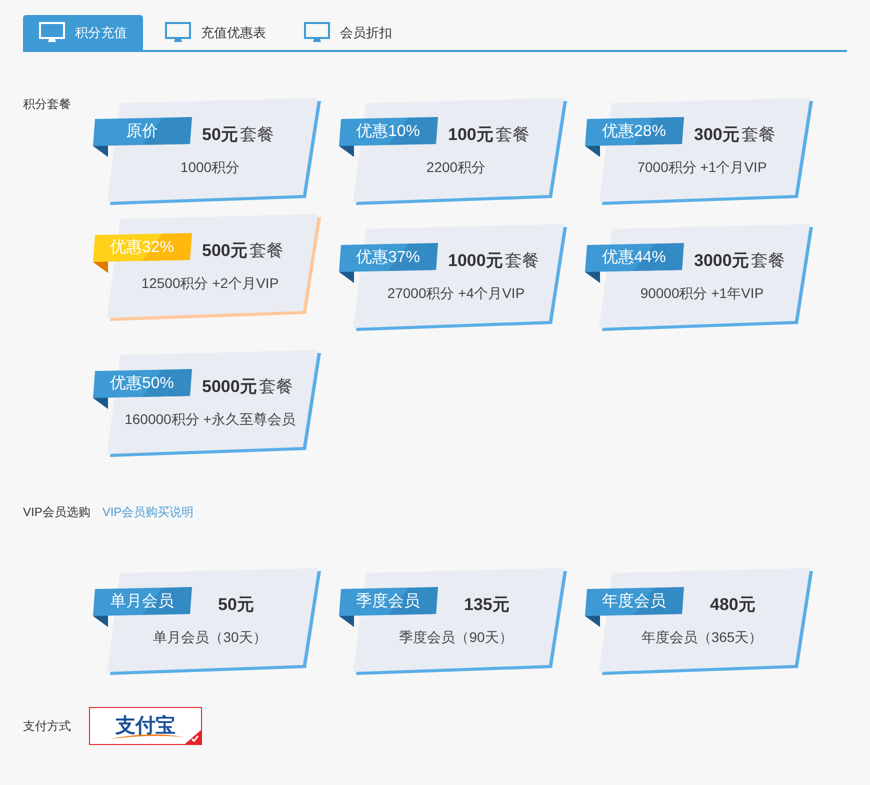  I want to click on discount-ribbon: 年度会员, so click(634, 608).